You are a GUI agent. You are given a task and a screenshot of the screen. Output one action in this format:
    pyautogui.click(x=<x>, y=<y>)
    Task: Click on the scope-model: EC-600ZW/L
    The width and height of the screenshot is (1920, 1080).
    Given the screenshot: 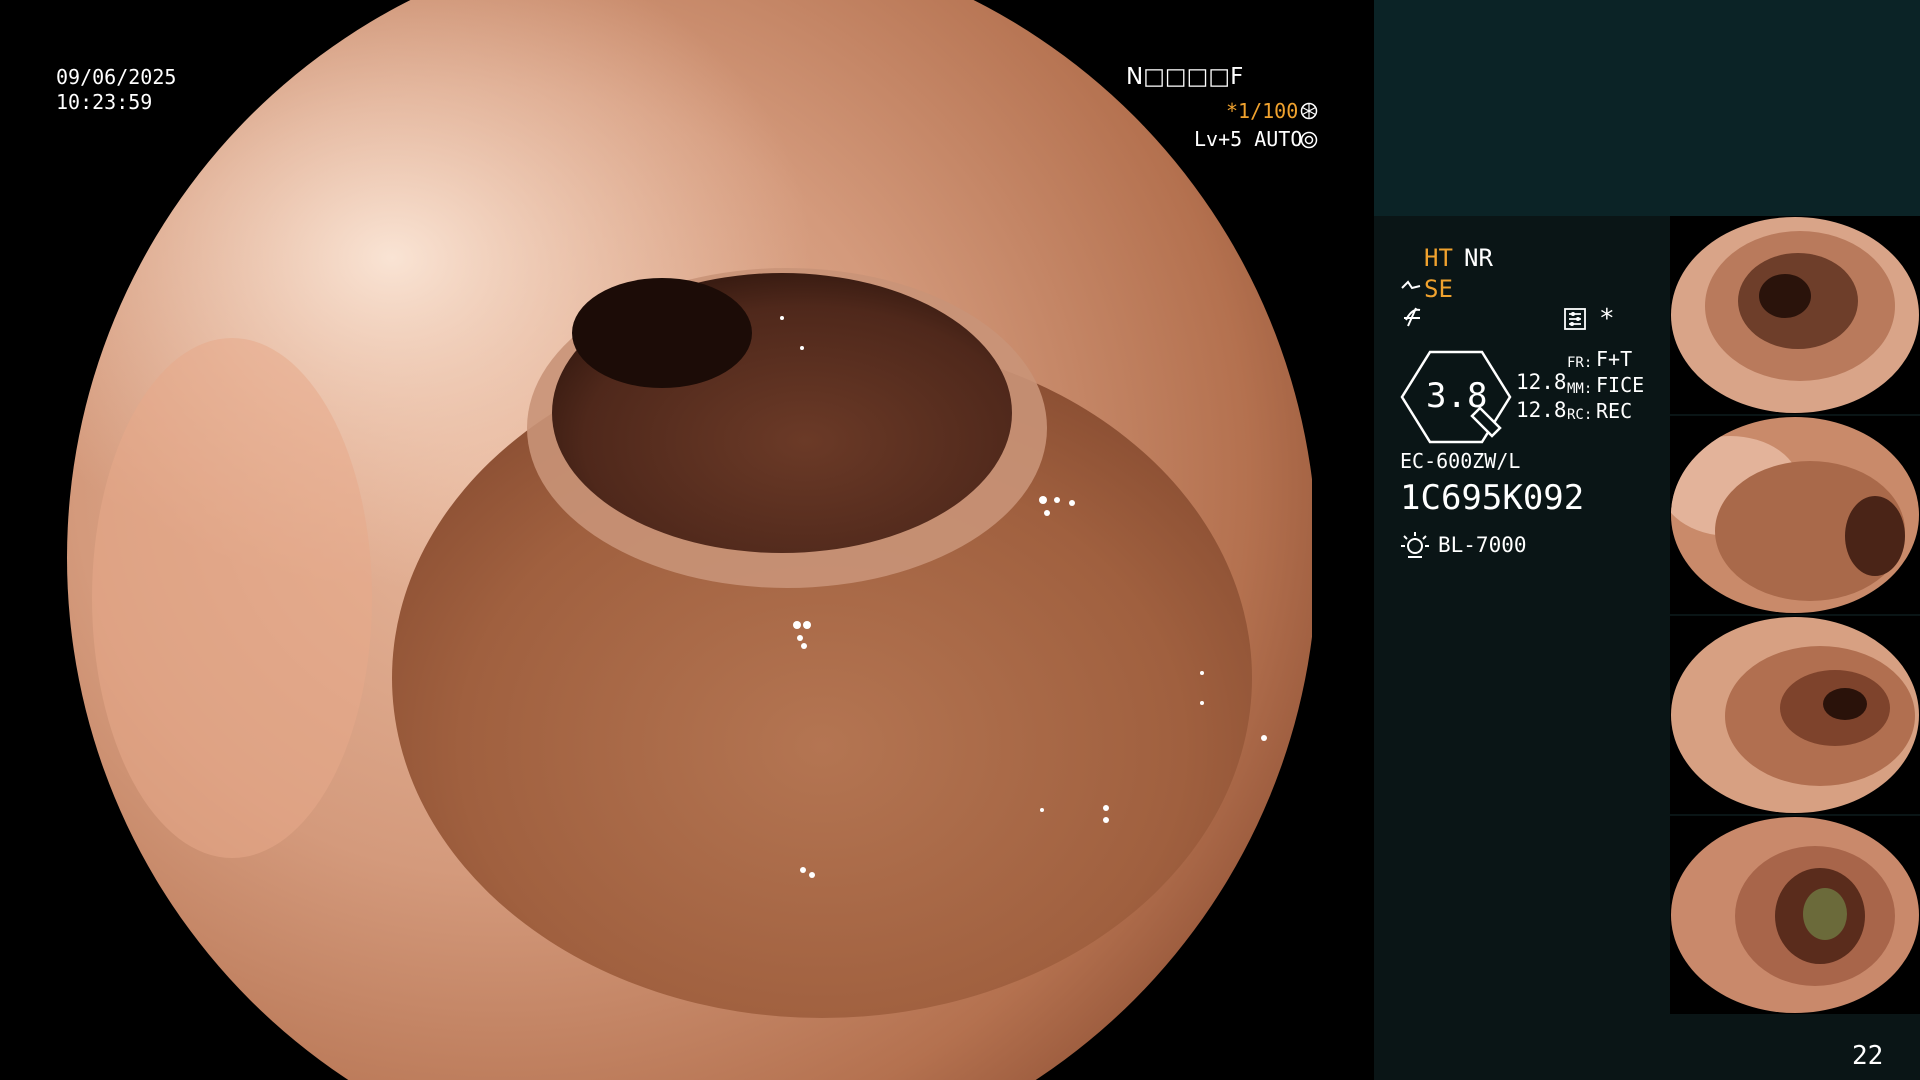 What is the action you would take?
    pyautogui.click(x=1460, y=461)
    